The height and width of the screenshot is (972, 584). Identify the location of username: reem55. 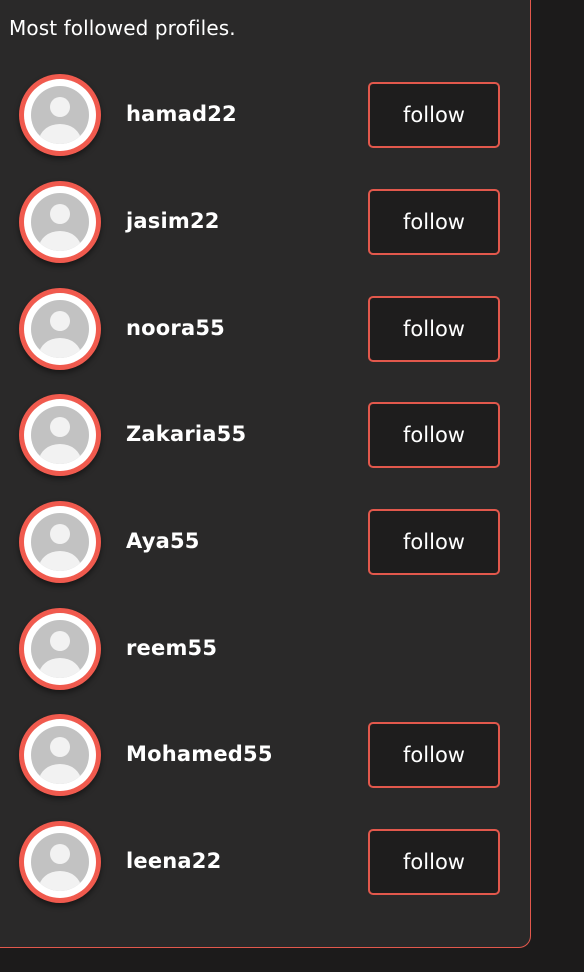
(171, 648).